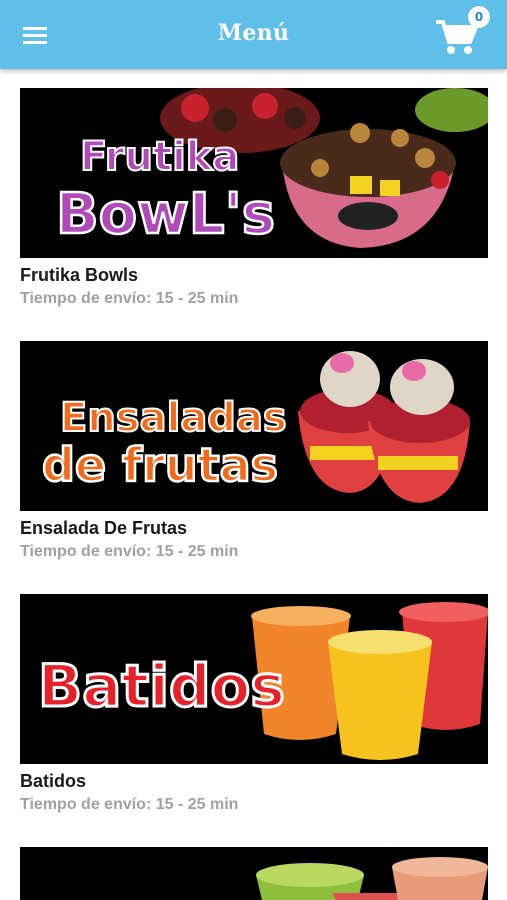 The height and width of the screenshot is (900, 507). What do you see at coordinates (479, 17) in the screenshot?
I see `cart-count-badge: 0` at bounding box center [479, 17].